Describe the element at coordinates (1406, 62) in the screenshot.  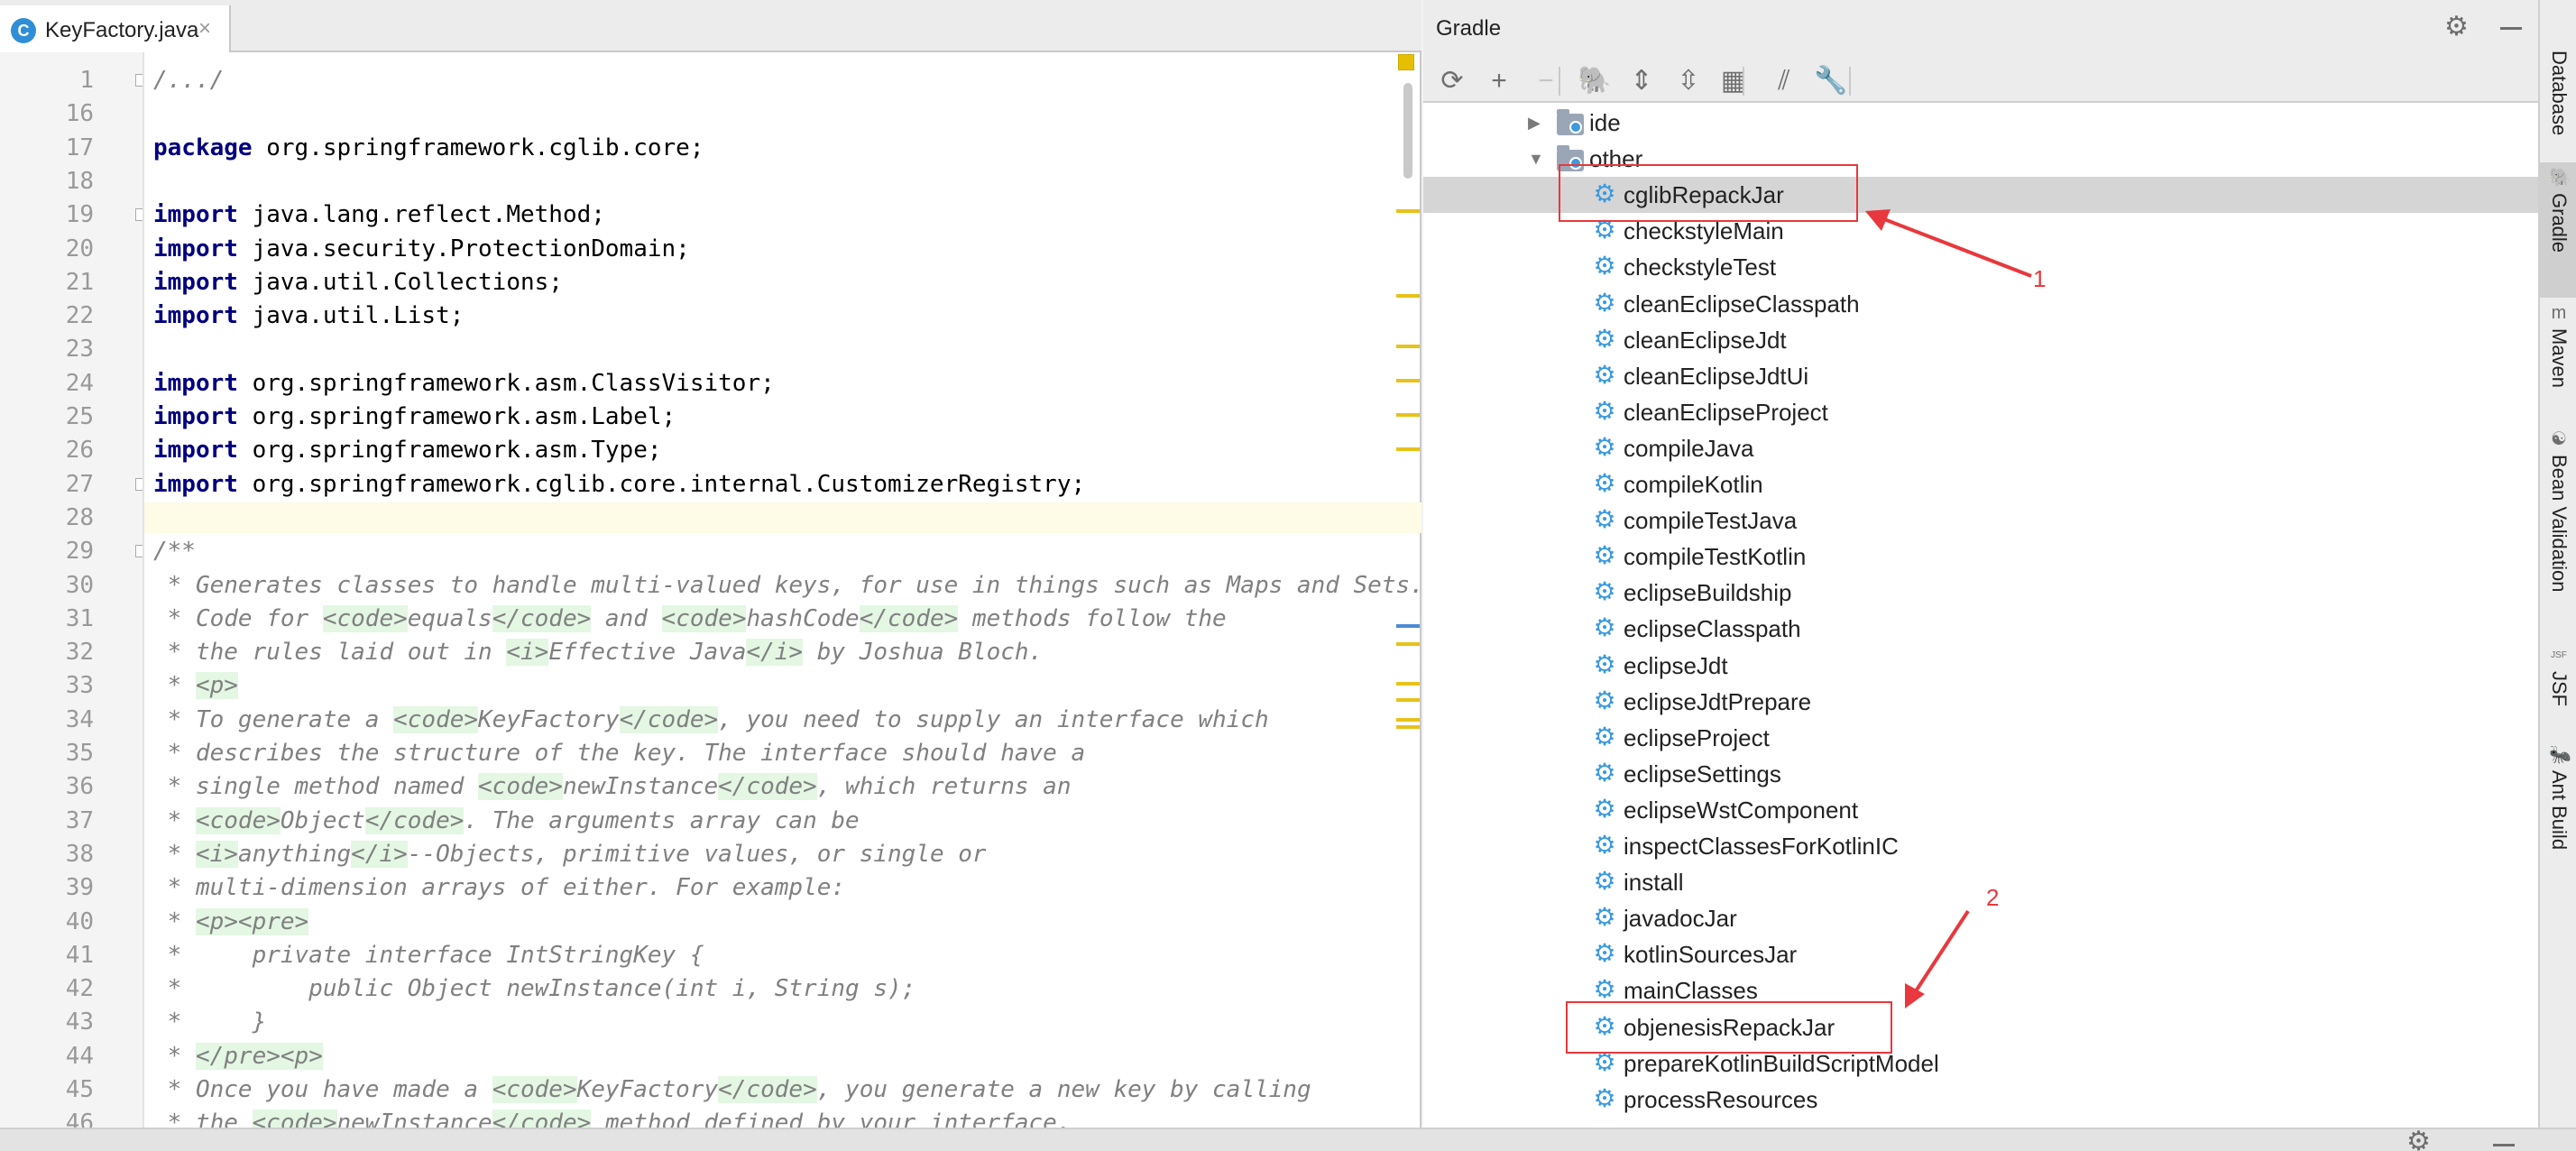
I see `inspection-status-icon` at that location.